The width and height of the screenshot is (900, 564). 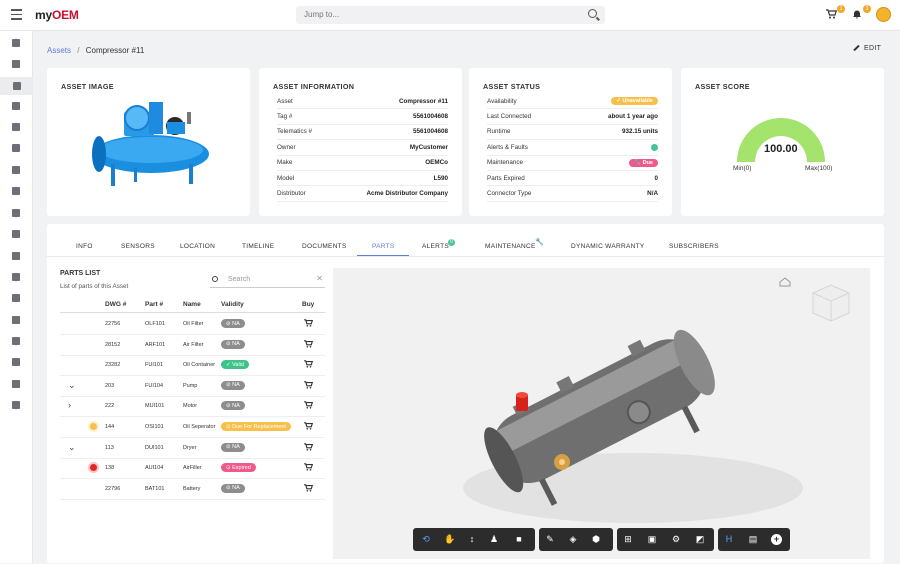 I want to click on location-icon, so click(x=16, y=127).